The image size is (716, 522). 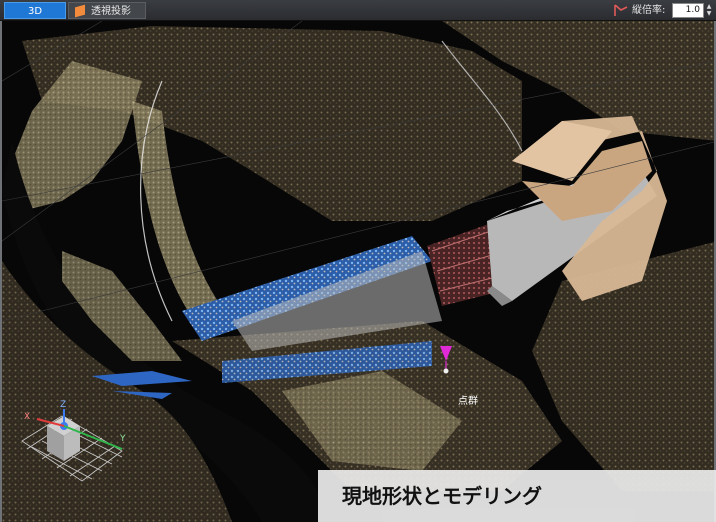 I want to click on axis-x-label: X, so click(x=27, y=417).